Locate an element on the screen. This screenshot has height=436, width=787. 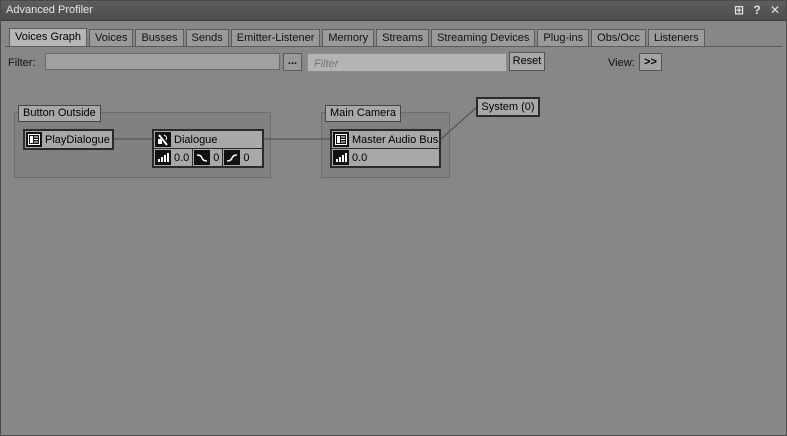
titlebar: Advanced Profiler ⊞ ? ✕ is located at coordinates (393, 11).